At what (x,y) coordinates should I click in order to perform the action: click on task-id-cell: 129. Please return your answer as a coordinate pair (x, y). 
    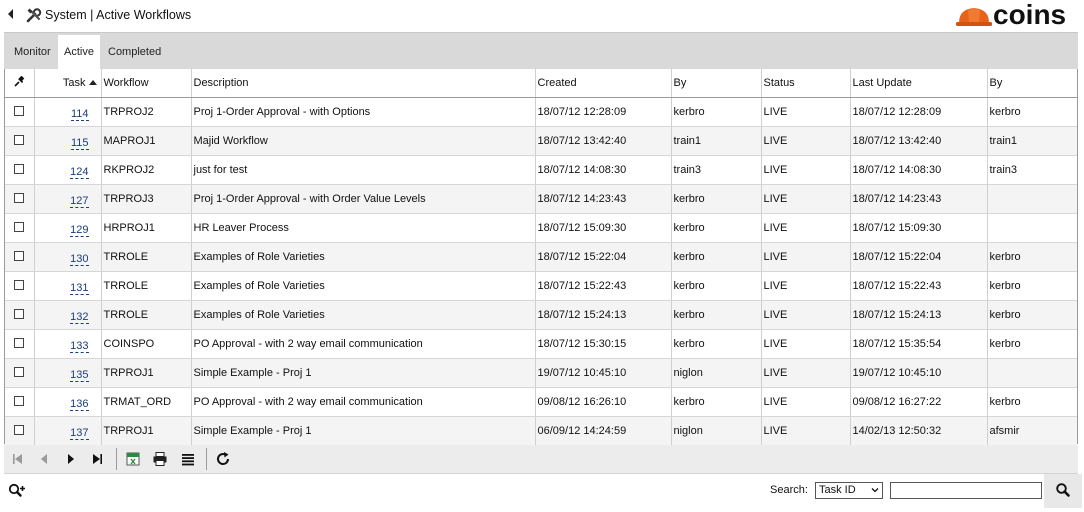
    Looking at the image, I should click on (68, 228).